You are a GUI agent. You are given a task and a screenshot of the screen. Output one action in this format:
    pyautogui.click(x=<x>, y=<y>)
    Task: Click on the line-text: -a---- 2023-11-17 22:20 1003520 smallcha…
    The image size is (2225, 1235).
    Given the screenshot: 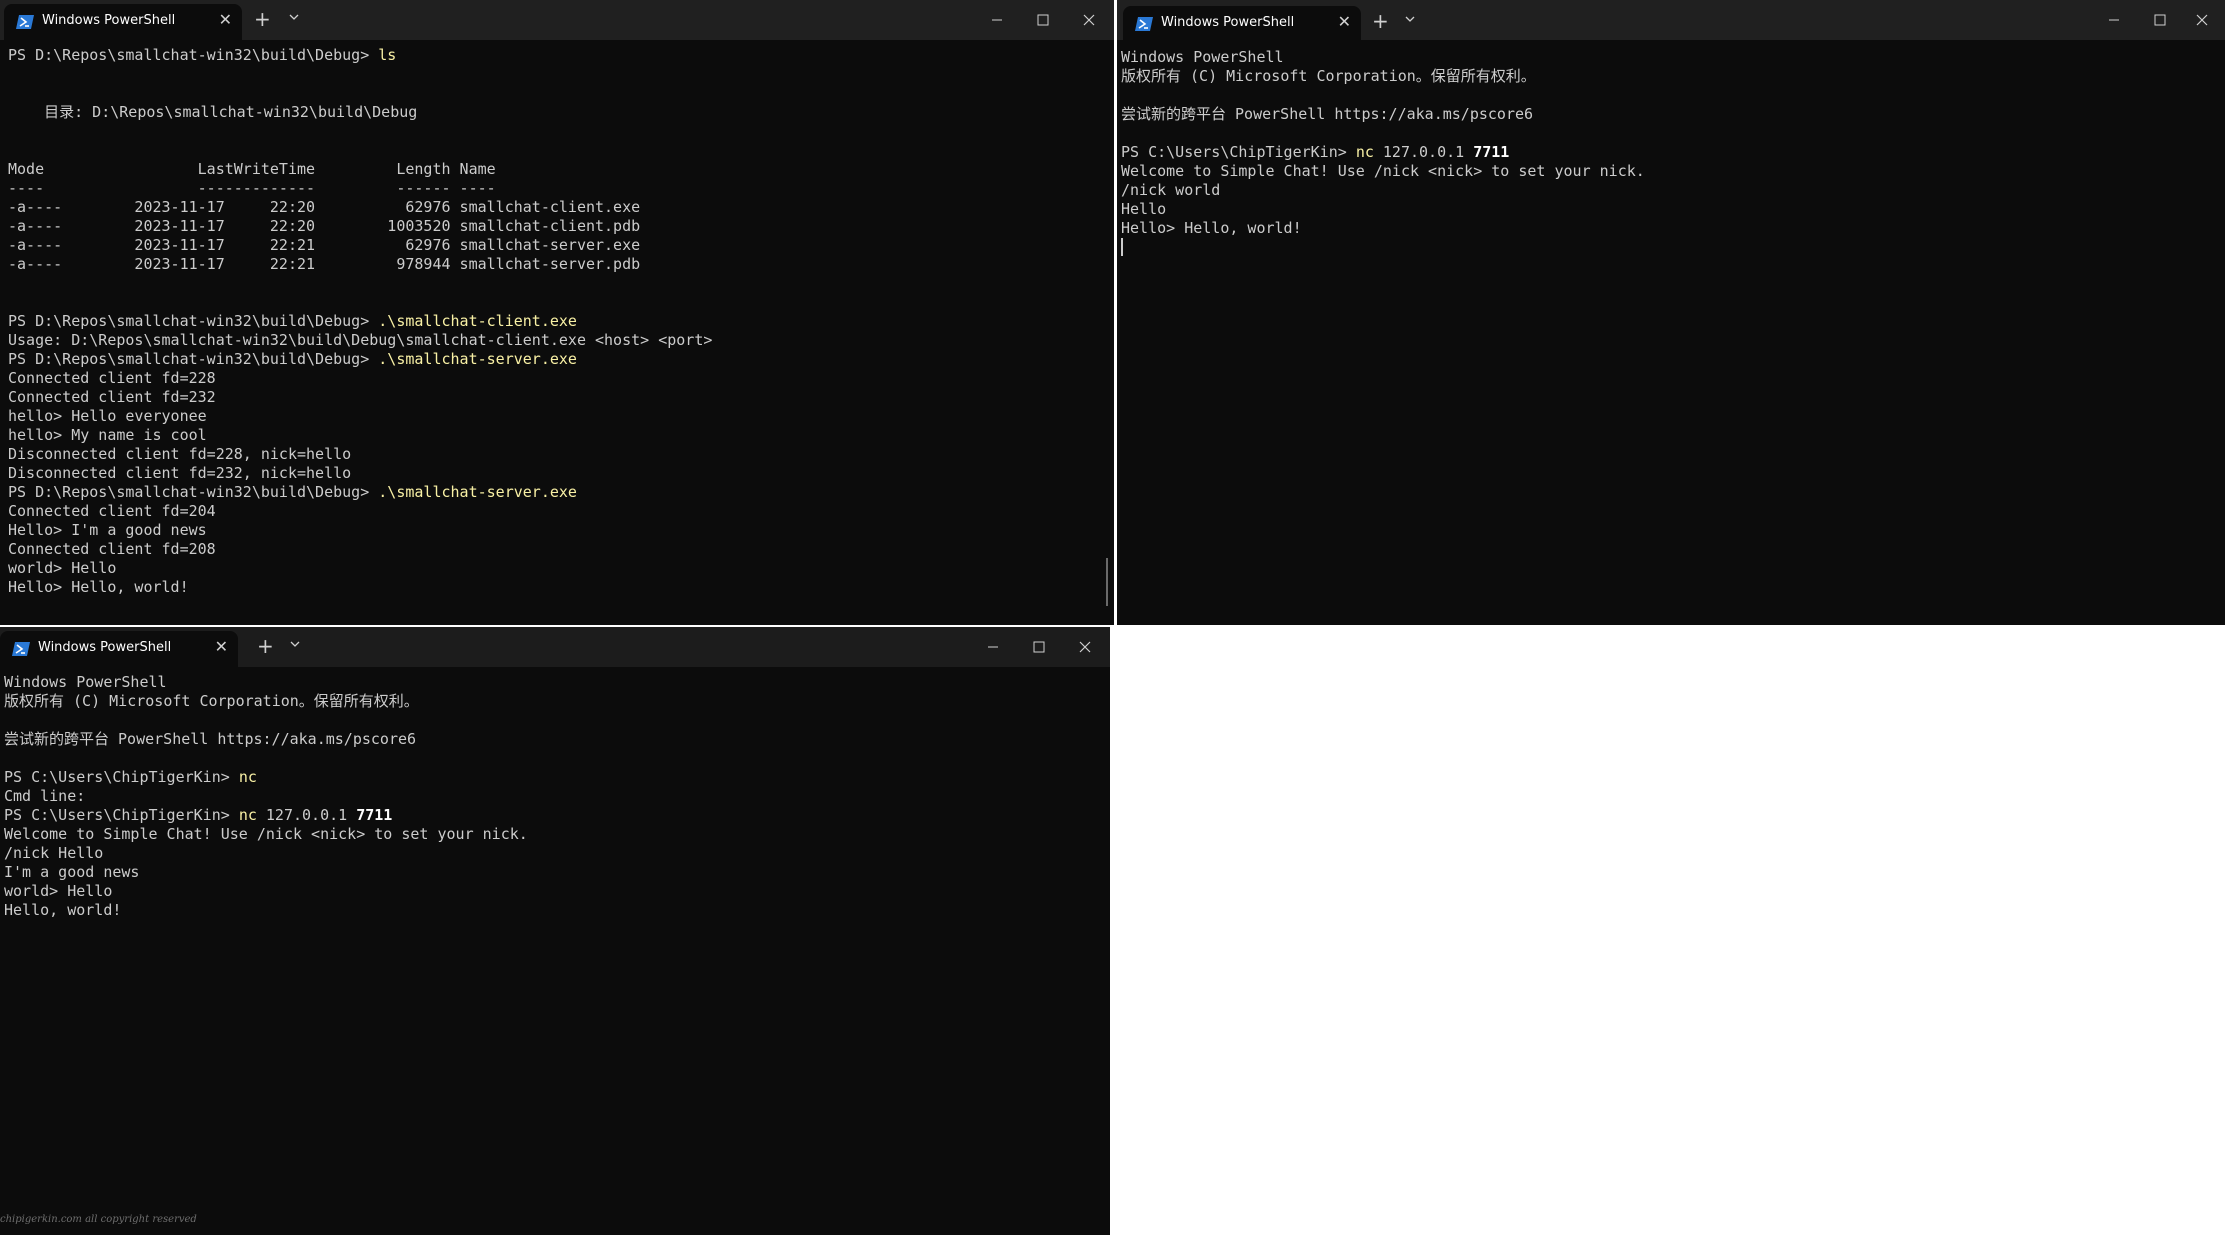 What is the action you would take?
    pyautogui.click(x=324, y=226)
    